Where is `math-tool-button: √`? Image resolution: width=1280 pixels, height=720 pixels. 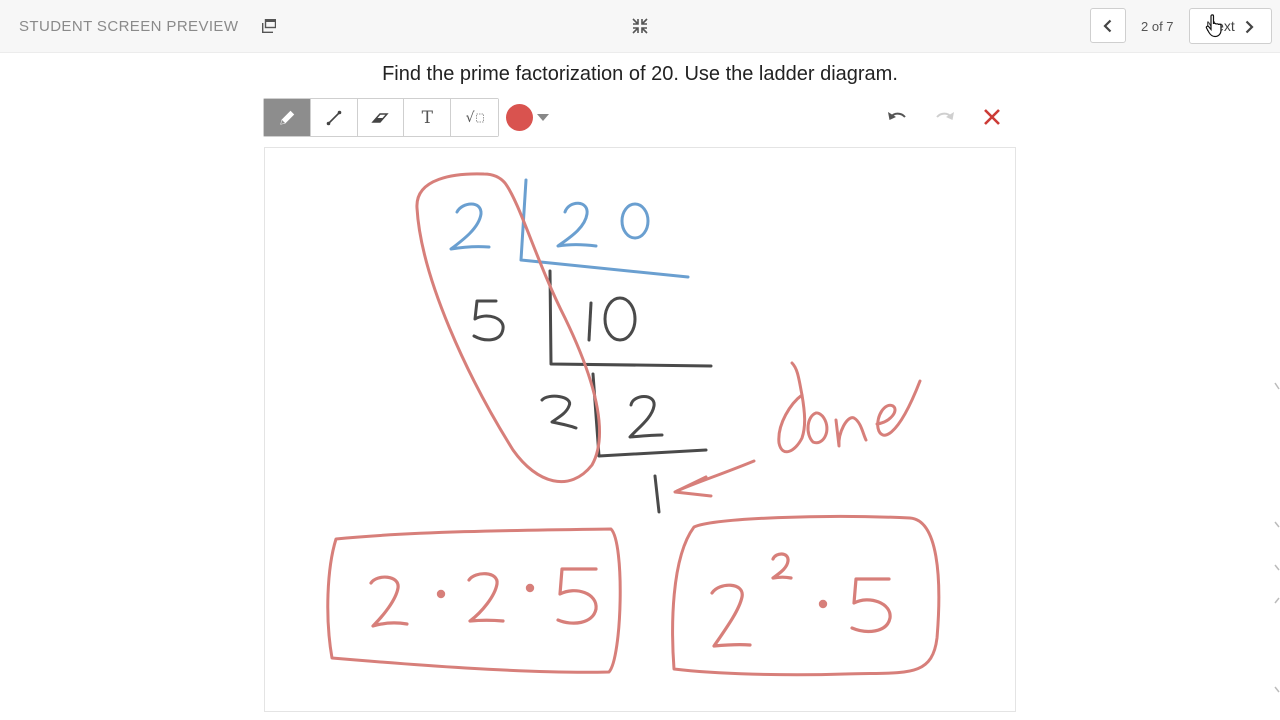 math-tool-button: √ is located at coordinates (474, 117).